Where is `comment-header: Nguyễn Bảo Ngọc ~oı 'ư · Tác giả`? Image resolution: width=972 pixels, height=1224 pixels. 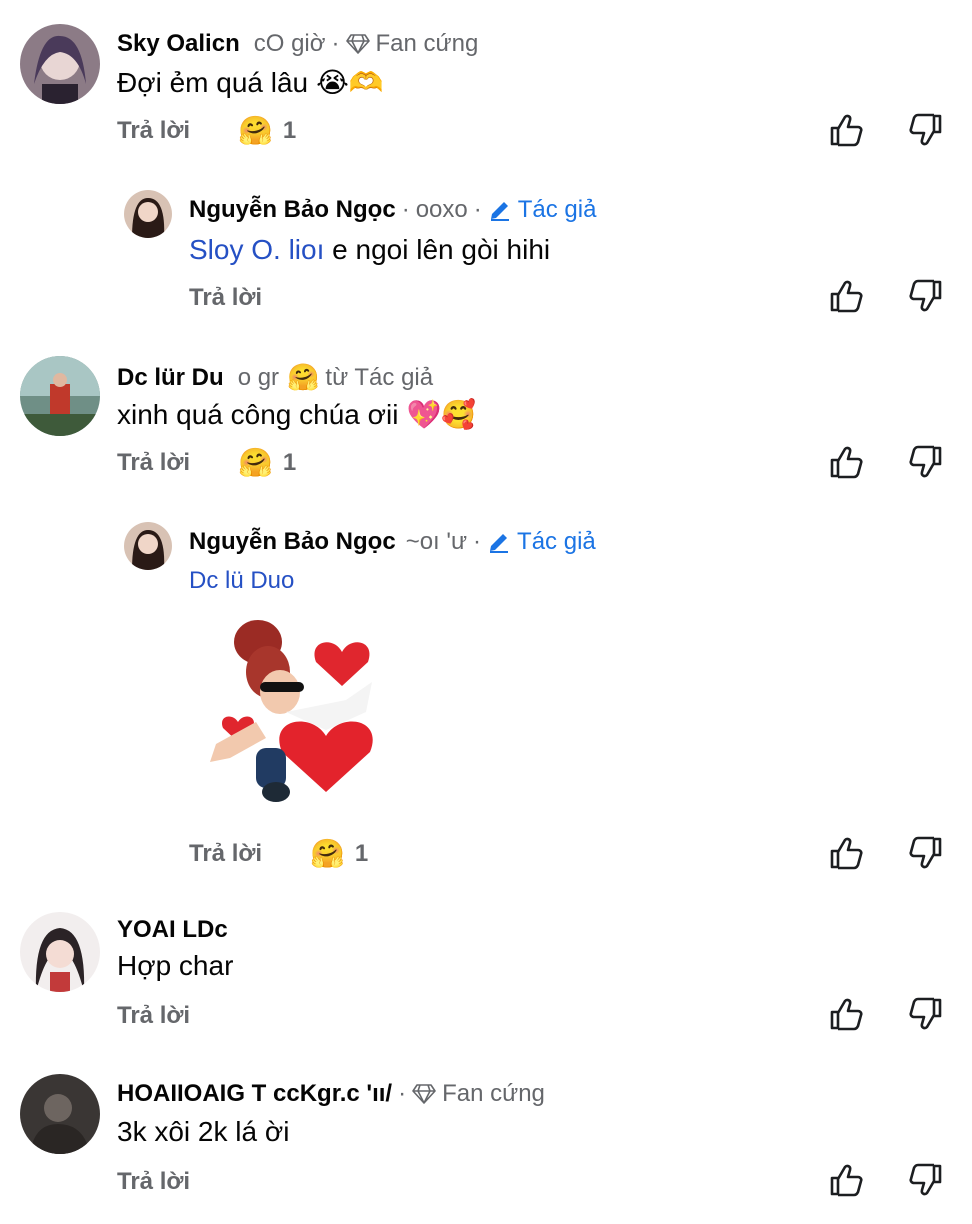
comment-header: Nguyễn Bảo Ngọc ~oı 'ư · Tác giả is located at coordinates (392, 542).